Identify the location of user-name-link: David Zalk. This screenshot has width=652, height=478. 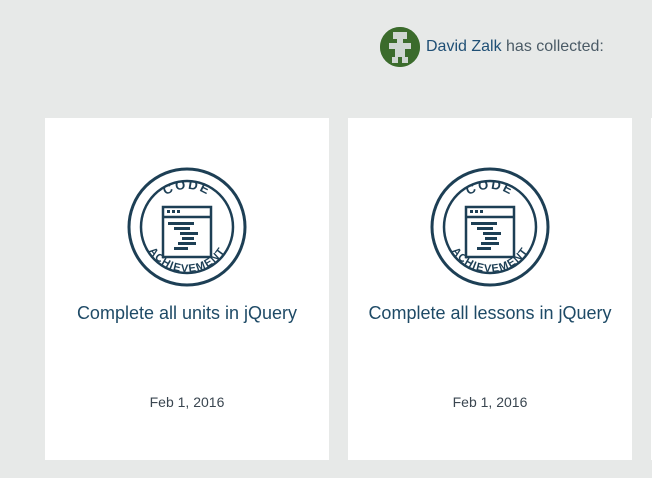
(464, 46).